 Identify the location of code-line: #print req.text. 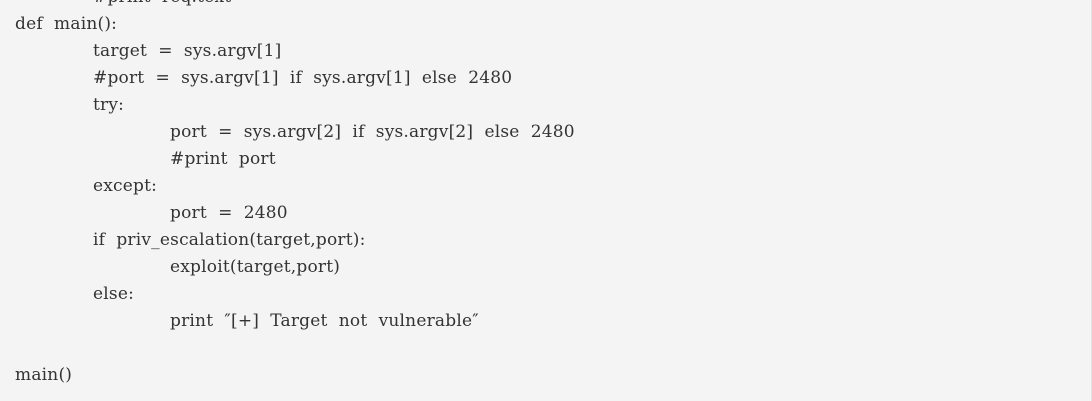
(287, 5).